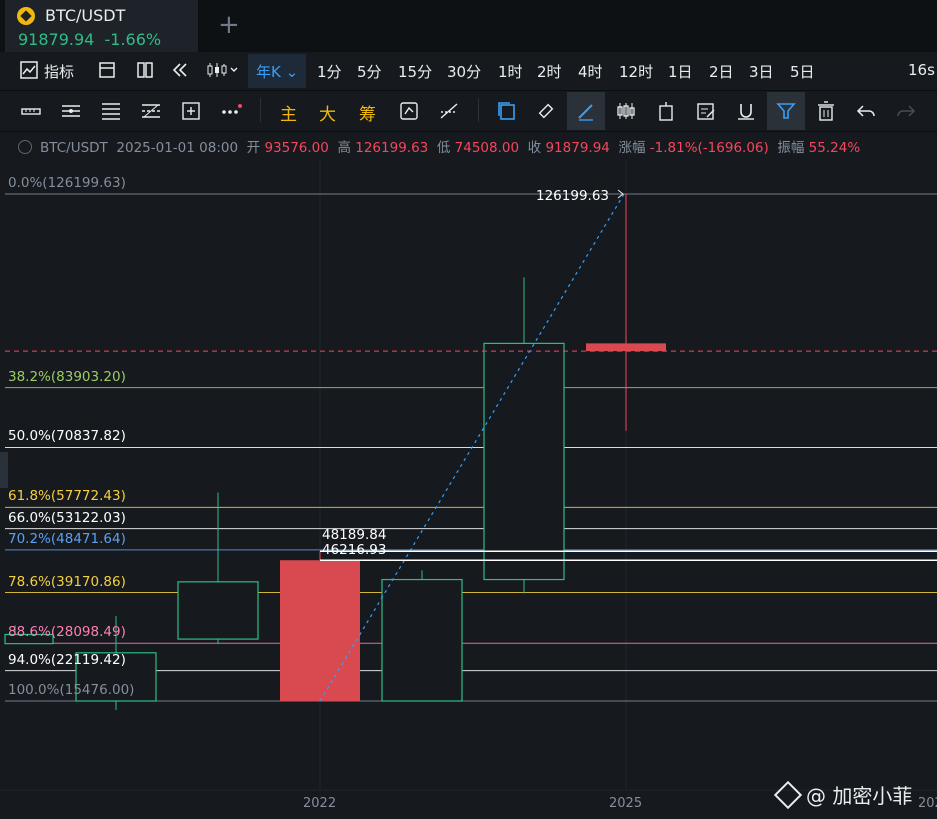 Image resolution: width=937 pixels, height=819 pixels. I want to click on x-tick-1: 2025, so click(626, 803).